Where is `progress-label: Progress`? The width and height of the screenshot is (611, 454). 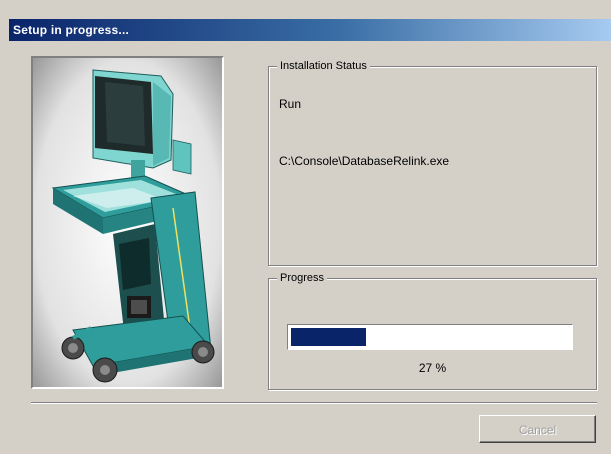 progress-label: Progress is located at coordinates (302, 278).